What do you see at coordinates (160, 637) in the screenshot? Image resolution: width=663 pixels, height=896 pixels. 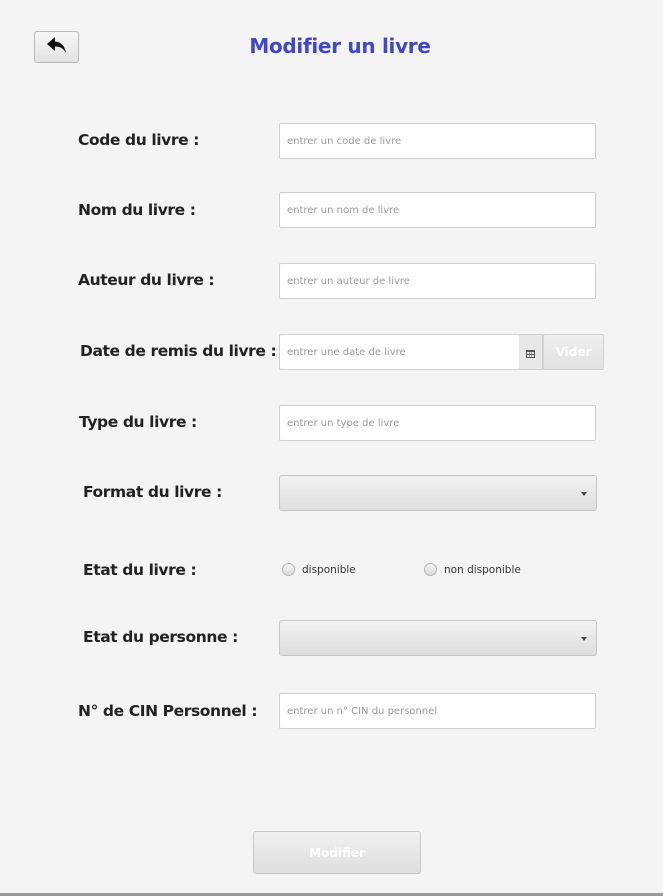 I see `etat-personne-label: Etat du personne :` at bounding box center [160, 637].